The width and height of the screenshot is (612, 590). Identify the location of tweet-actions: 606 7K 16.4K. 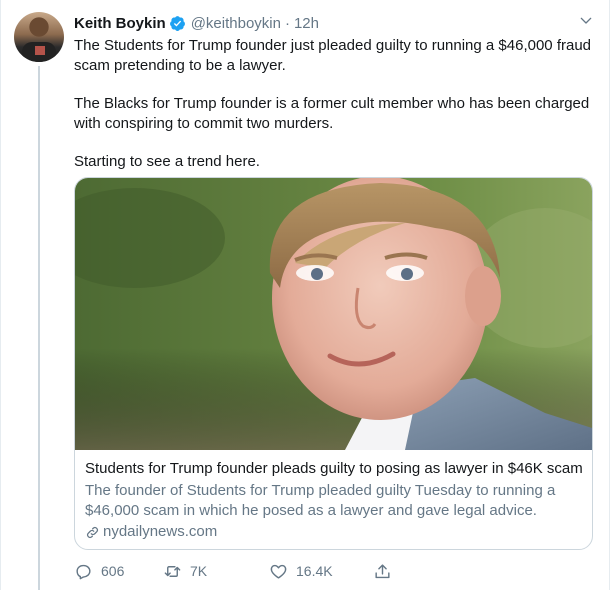
(238, 571).